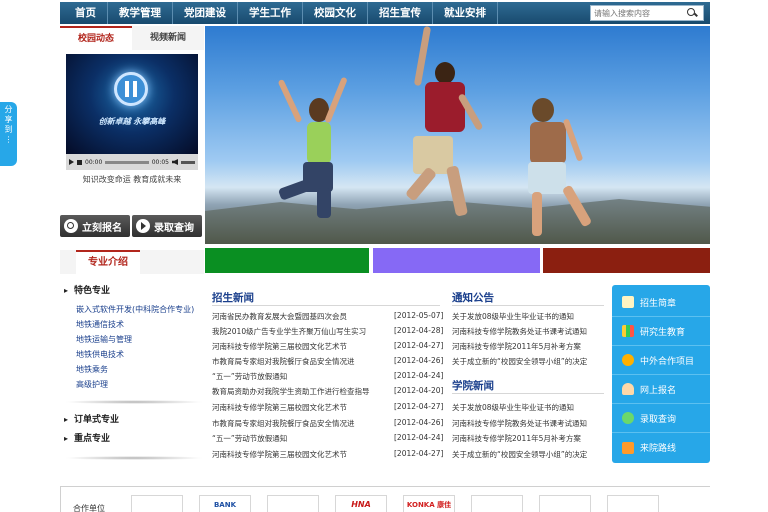  Describe the element at coordinates (658, 390) in the screenshot. I see `quick-link-label: 网上报名` at that location.